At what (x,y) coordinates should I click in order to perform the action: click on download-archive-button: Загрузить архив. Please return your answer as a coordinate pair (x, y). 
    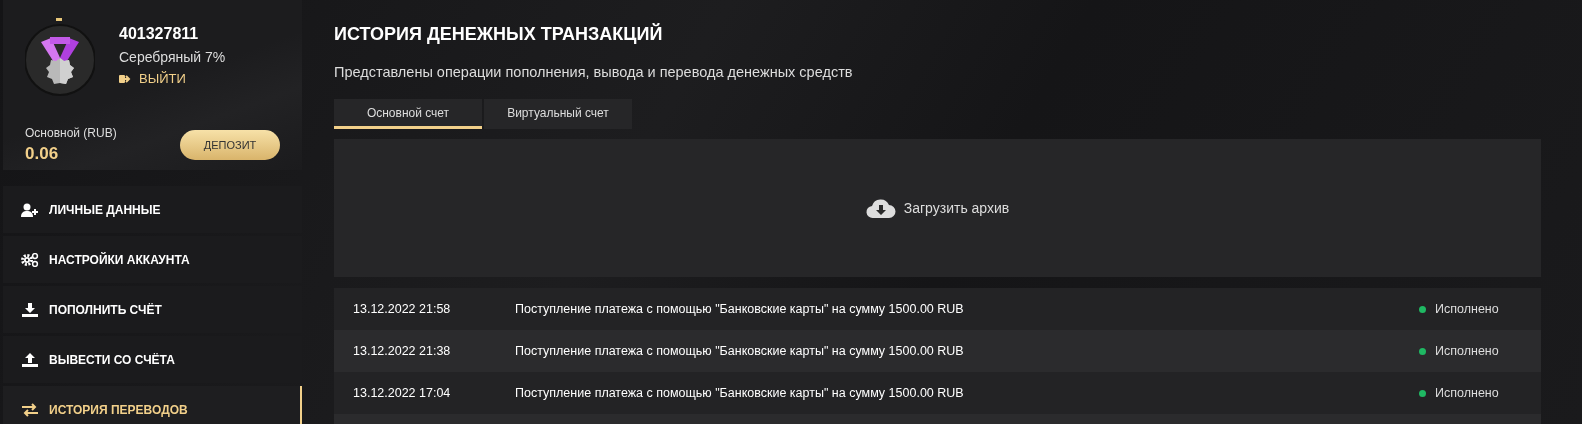
    Looking at the image, I should click on (937, 208).